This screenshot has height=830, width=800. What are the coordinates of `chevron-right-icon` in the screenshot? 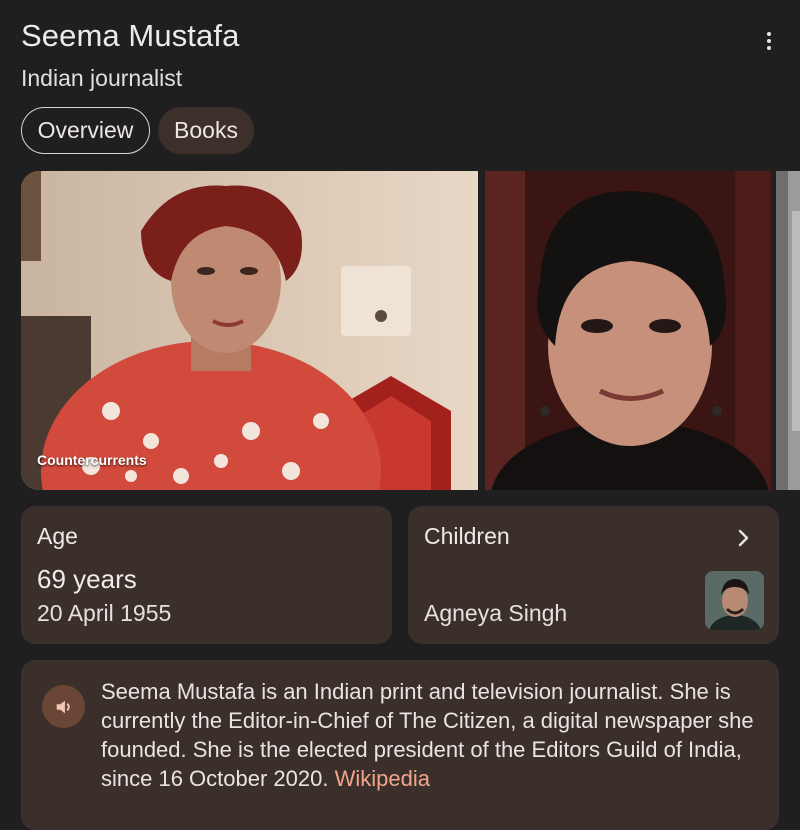 It's located at (743, 538).